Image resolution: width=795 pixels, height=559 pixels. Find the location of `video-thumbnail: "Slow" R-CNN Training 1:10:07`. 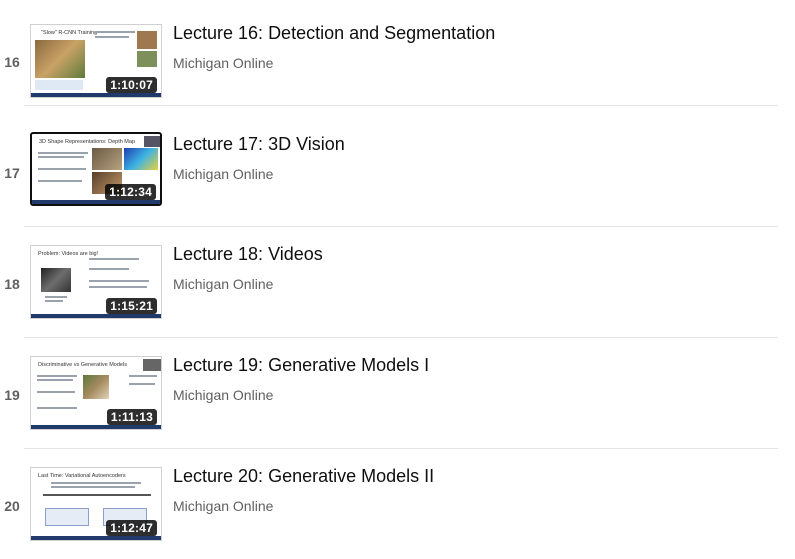

video-thumbnail: "Slow" R-CNN Training 1:10:07 is located at coordinates (96, 61).